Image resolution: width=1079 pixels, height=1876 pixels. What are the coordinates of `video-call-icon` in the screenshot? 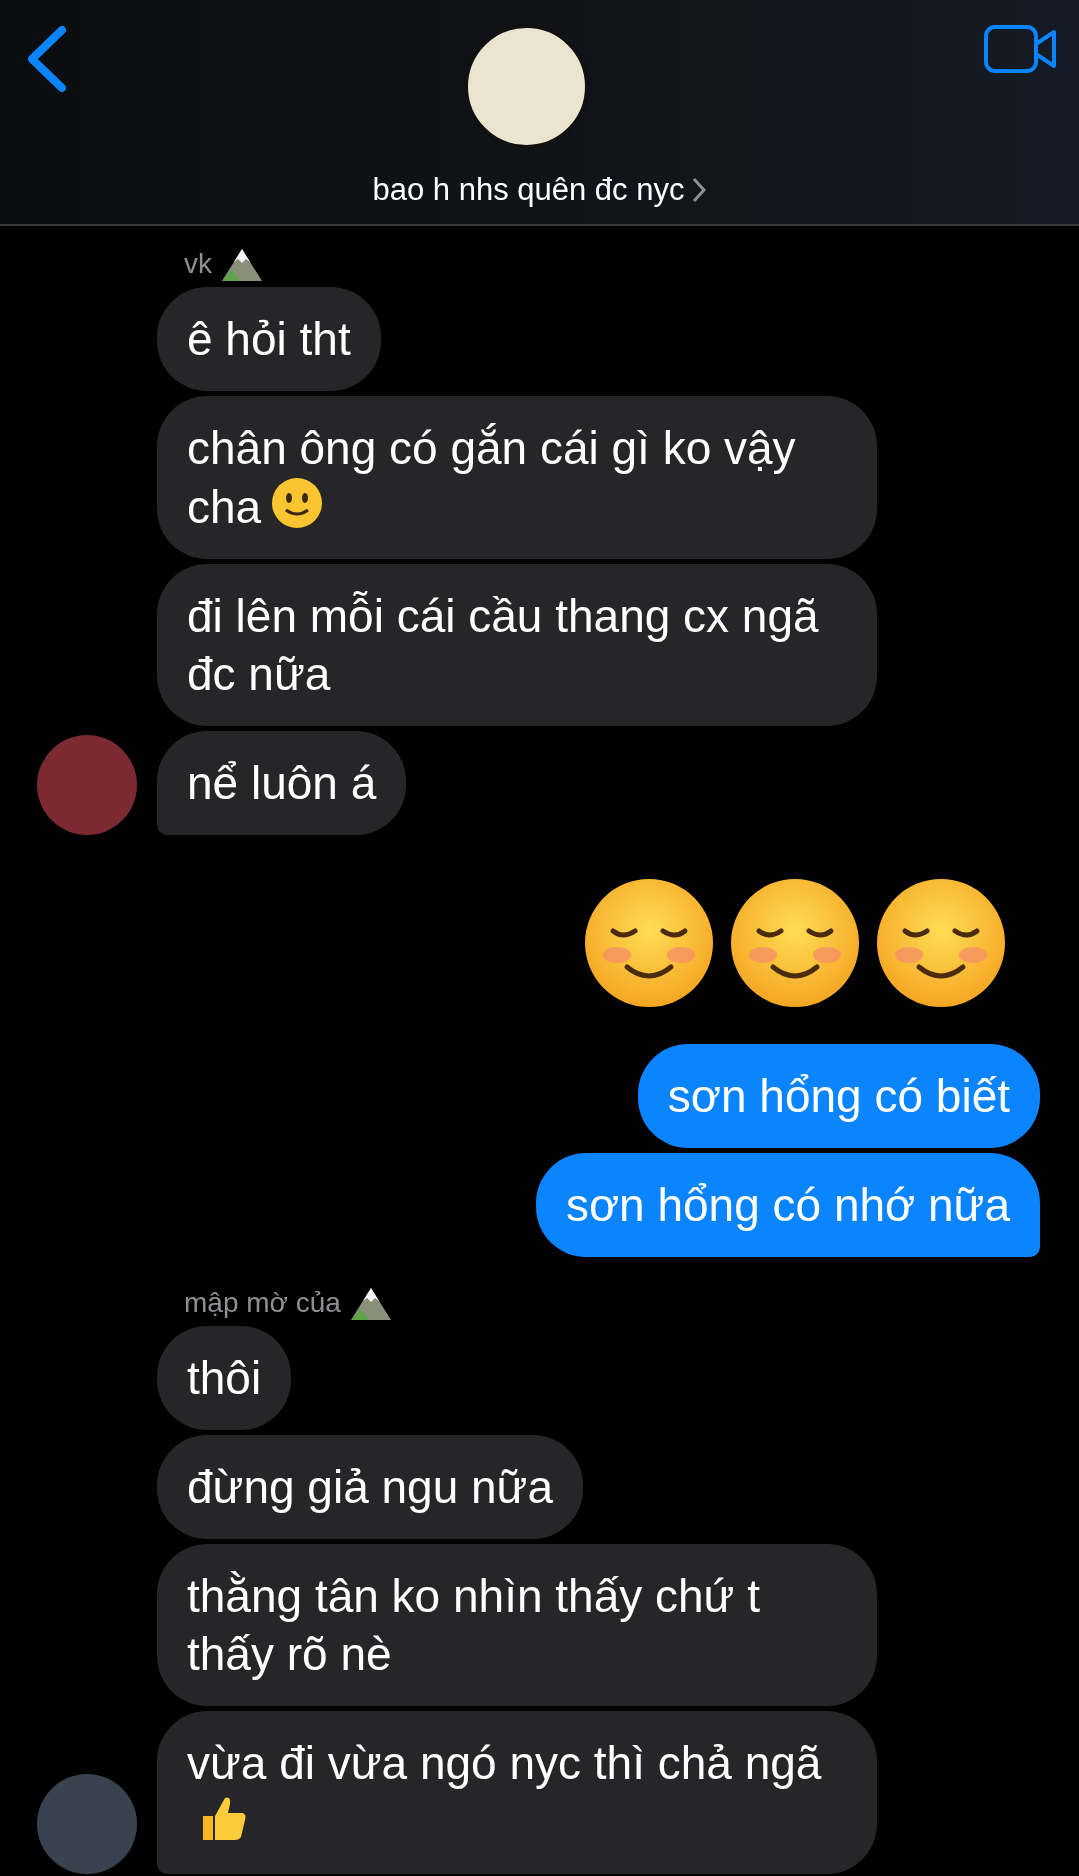 It's located at (1020, 49).